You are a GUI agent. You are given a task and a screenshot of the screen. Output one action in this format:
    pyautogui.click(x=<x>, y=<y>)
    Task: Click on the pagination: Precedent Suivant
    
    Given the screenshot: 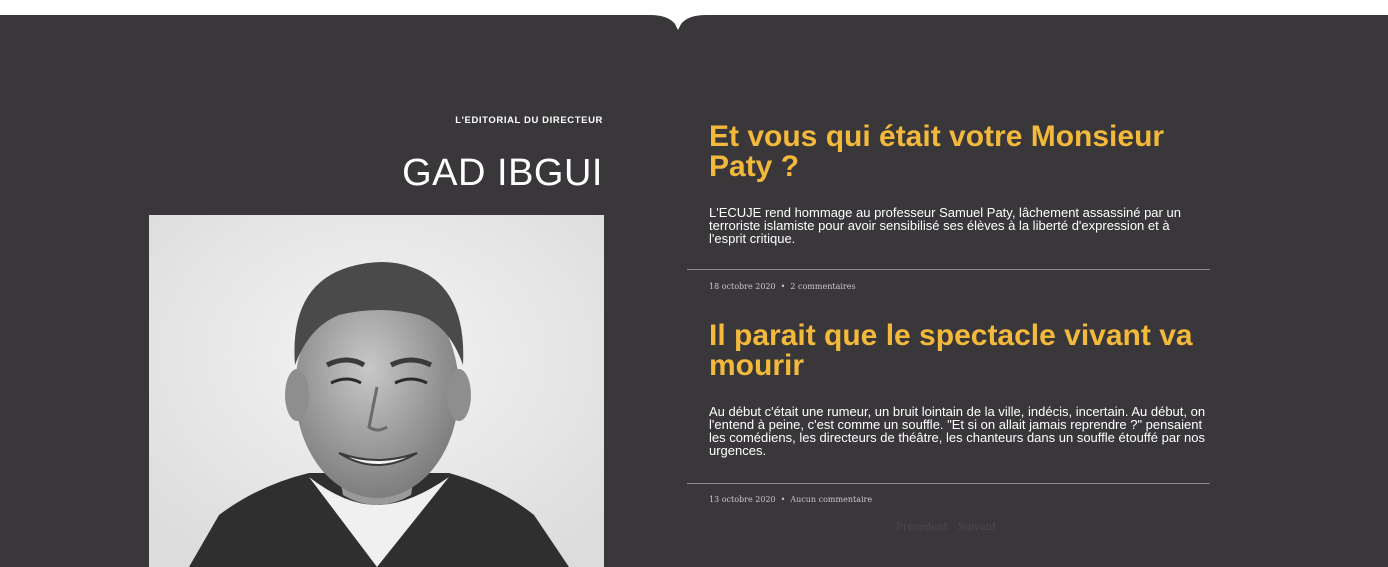 What is the action you would take?
    pyautogui.click(x=946, y=527)
    